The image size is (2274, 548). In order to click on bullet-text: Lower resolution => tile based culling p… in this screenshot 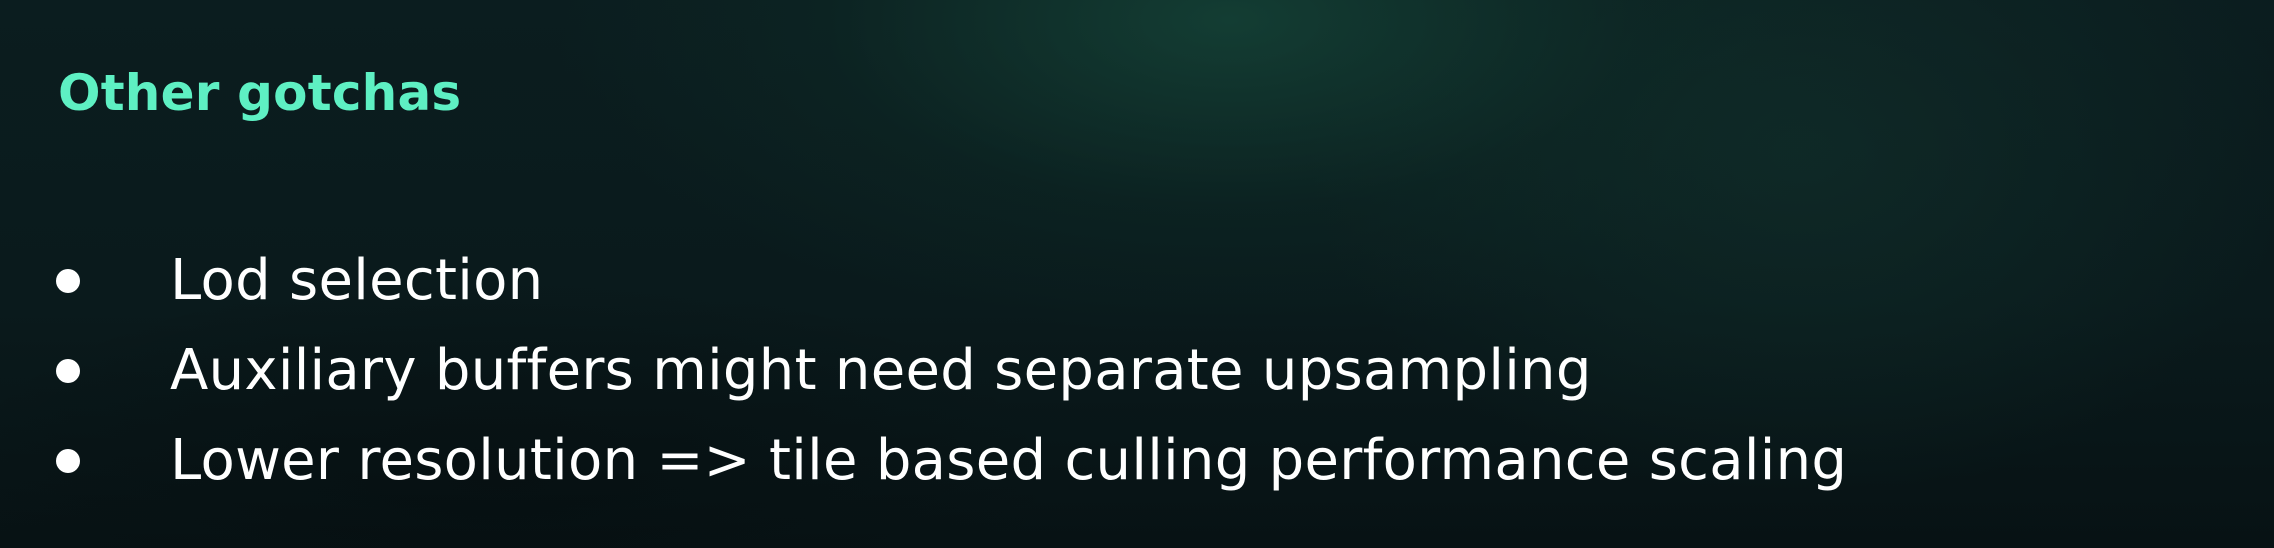, I will do `click(1009, 460)`.